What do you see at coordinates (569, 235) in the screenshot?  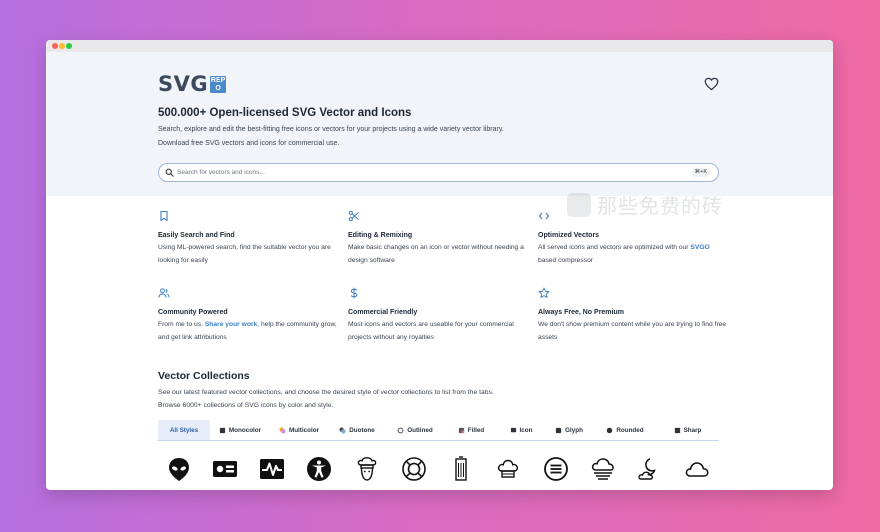 I see `feature-title: Optimized Vectors` at bounding box center [569, 235].